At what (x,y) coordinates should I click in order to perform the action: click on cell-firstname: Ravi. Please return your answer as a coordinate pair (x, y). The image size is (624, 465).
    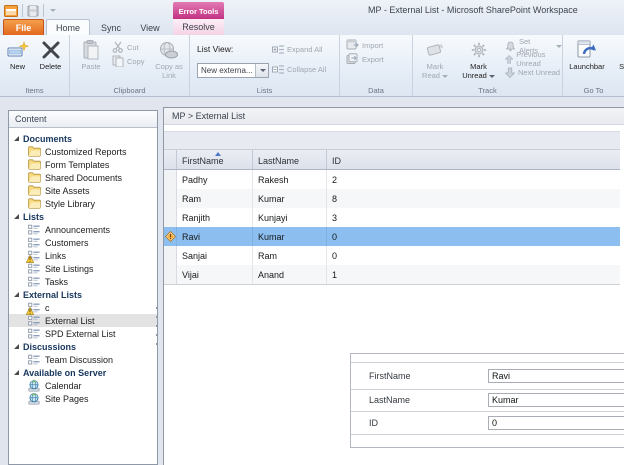
    Looking at the image, I should click on (215, 236).